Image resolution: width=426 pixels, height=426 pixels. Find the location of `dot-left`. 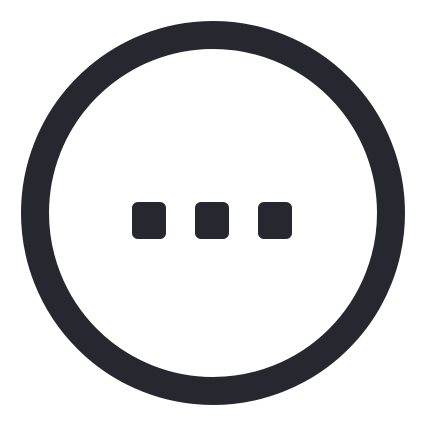

dot-left is located at coordinates (149, 220).